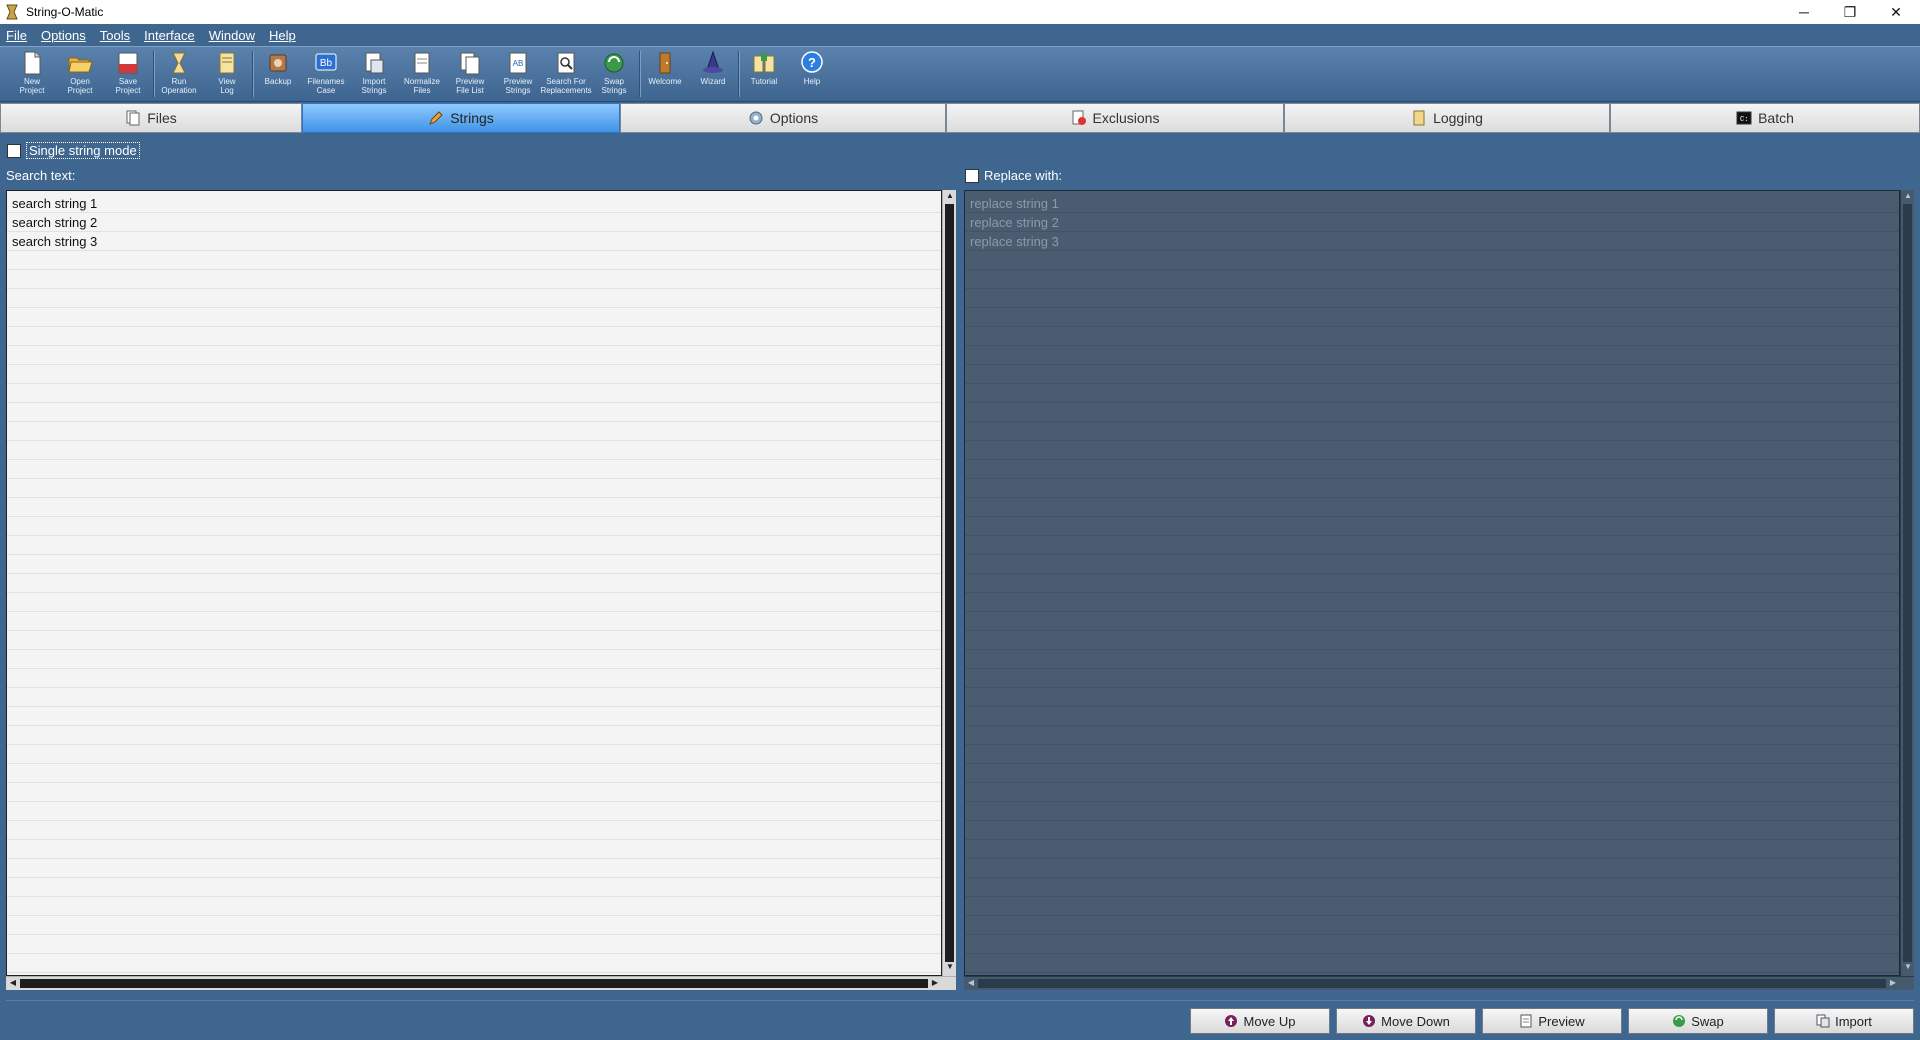 This screenshot has width=1920, height=1040. What do you see at coordinates (1432, 203) in the screenshot?
I see `replace-row: replace string 1` at bounding box center [1432, 203].